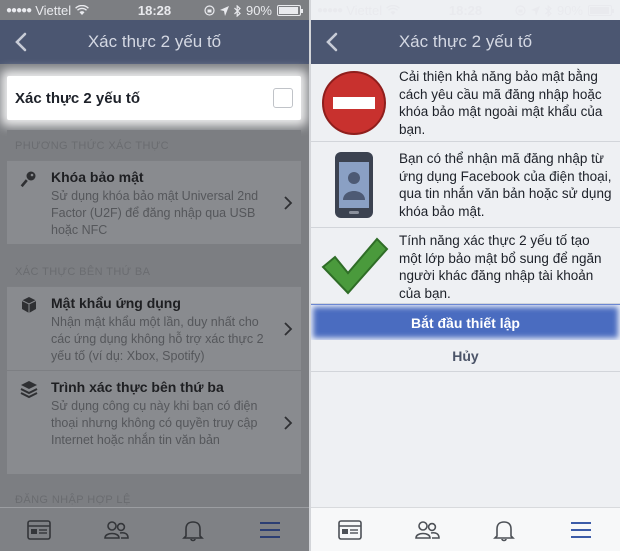 The height and width of the screenshot is (551, 620). I want to click on cube-icon, so click(29, 305).